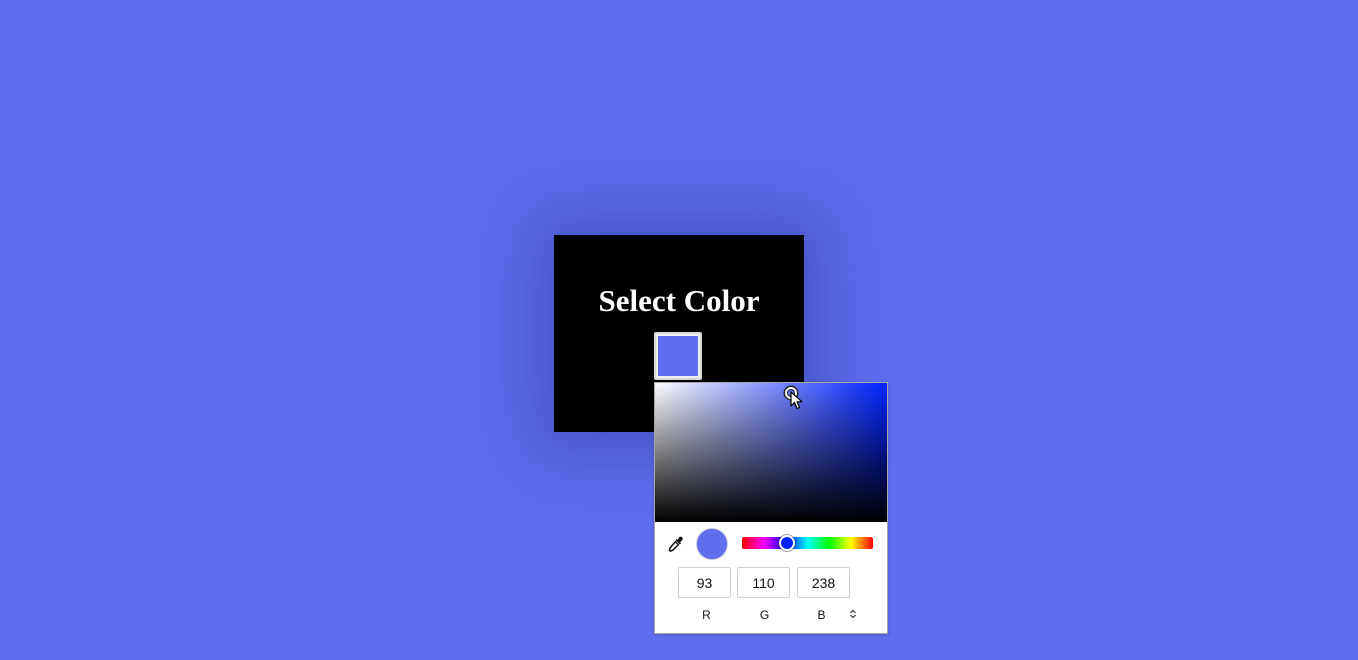 The height and width of the screenshot is (660, 1358). Describe the element at coordinates (771, 452) in the screenshot. I see `saturation-value-area` at that location.